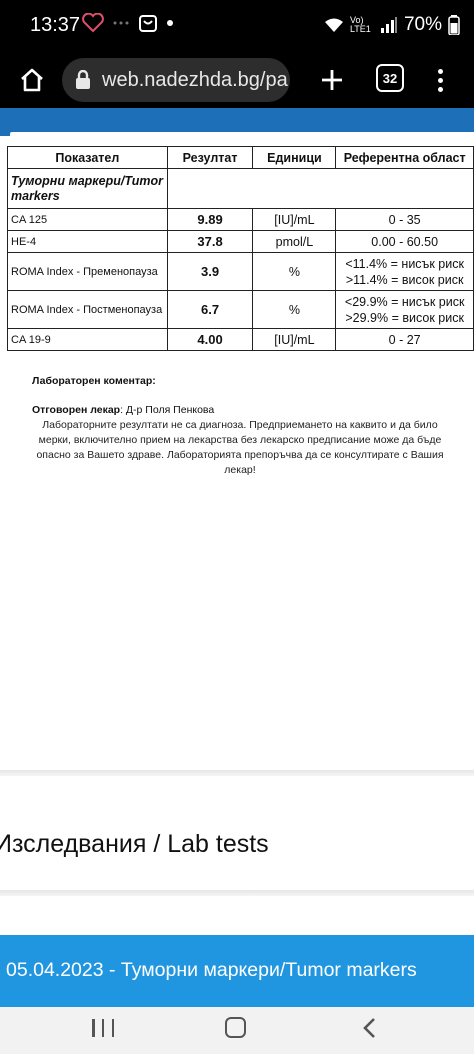 The width and height of the screenshot is (474, 1054). Describe the element at coordinates (121, 23) in the screenshot. I see `app-dots-icon` at that location.